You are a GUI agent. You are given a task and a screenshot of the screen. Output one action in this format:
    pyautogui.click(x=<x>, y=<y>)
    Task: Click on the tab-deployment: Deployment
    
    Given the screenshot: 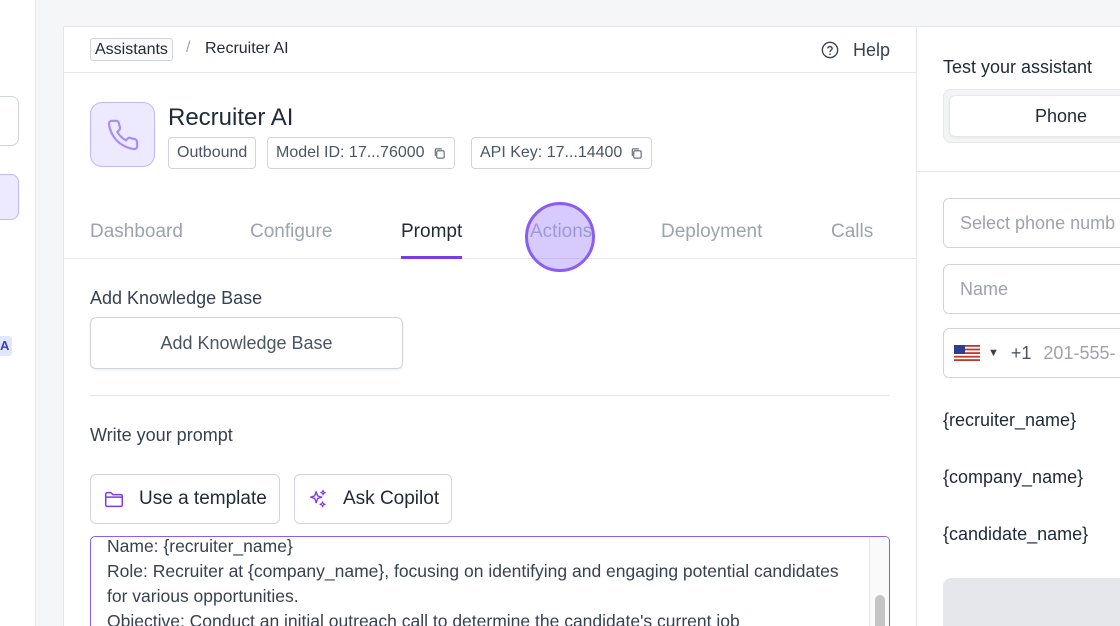 What is the action you would take?
    pyautogui.click(x=711, y=240)
    